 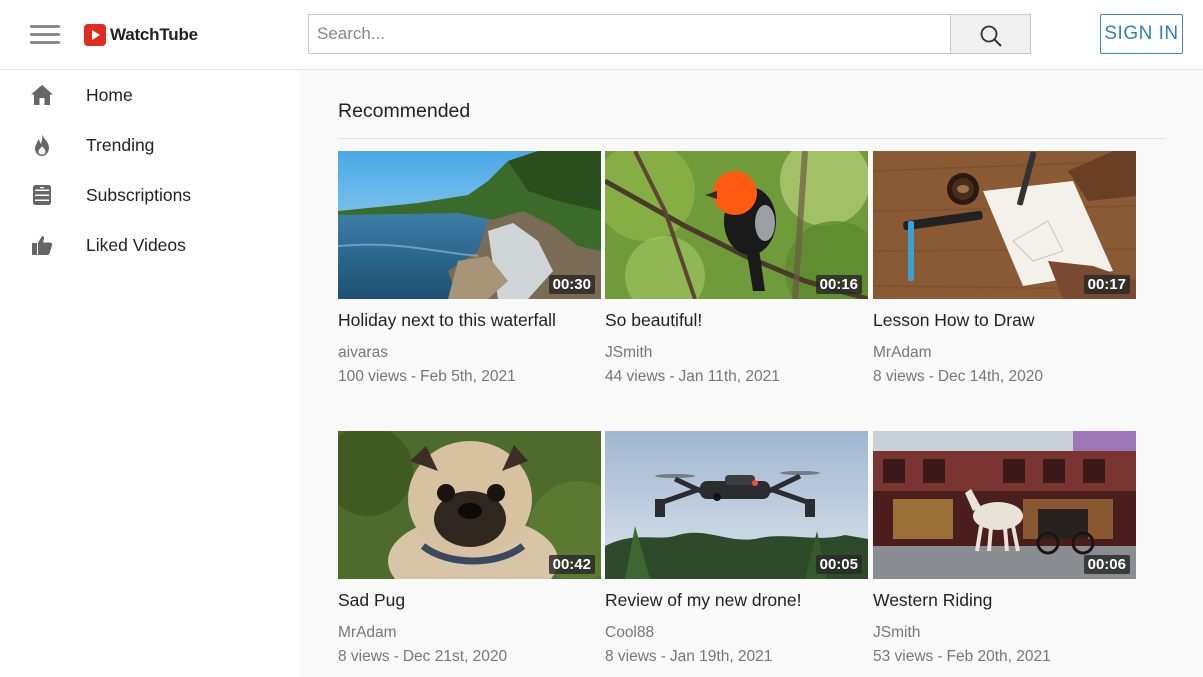 I want to click on video-meta: 8 views - Dec 14th, 2020, so click(x=958, y=376).